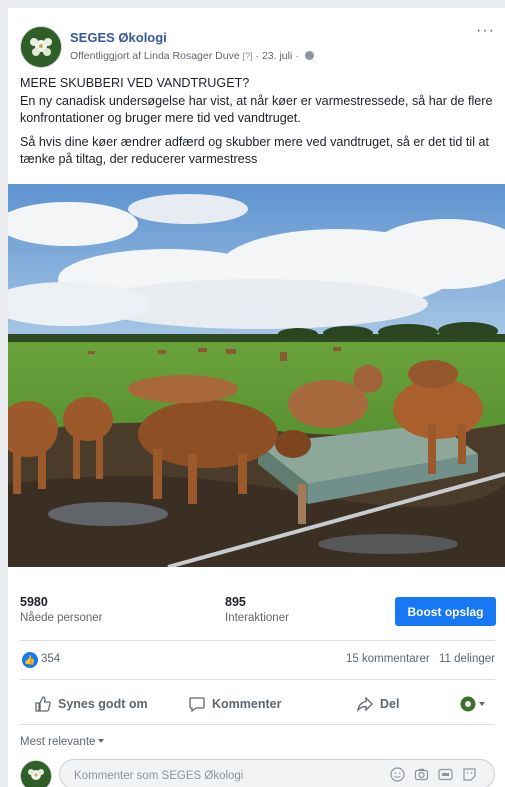  Describe the element at coordinates (468, 704) in the screenshot. I see `page-avatar-icon` at that location.